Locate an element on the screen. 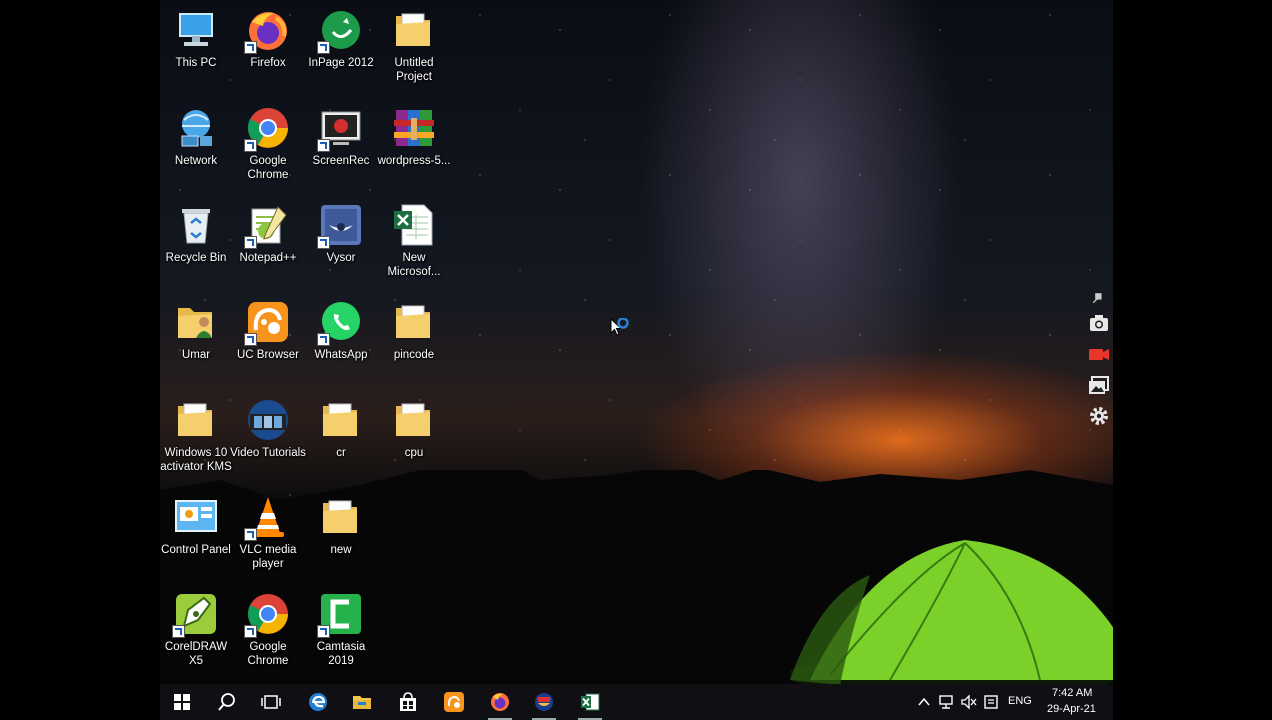 Image resolution: width=1272 pixels, height=720 pixels. desktop-icon-label: This PC is located at coordinates (196, 63).